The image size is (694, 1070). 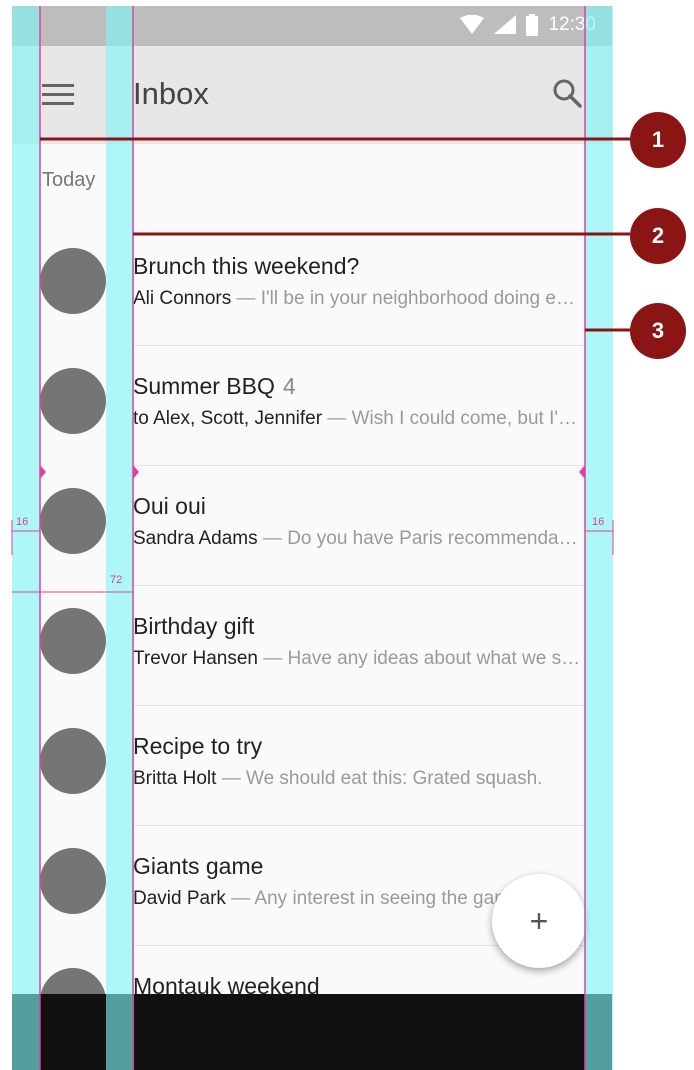 I want to click on keyline-content-label: 72, so click(x=116, y=580).